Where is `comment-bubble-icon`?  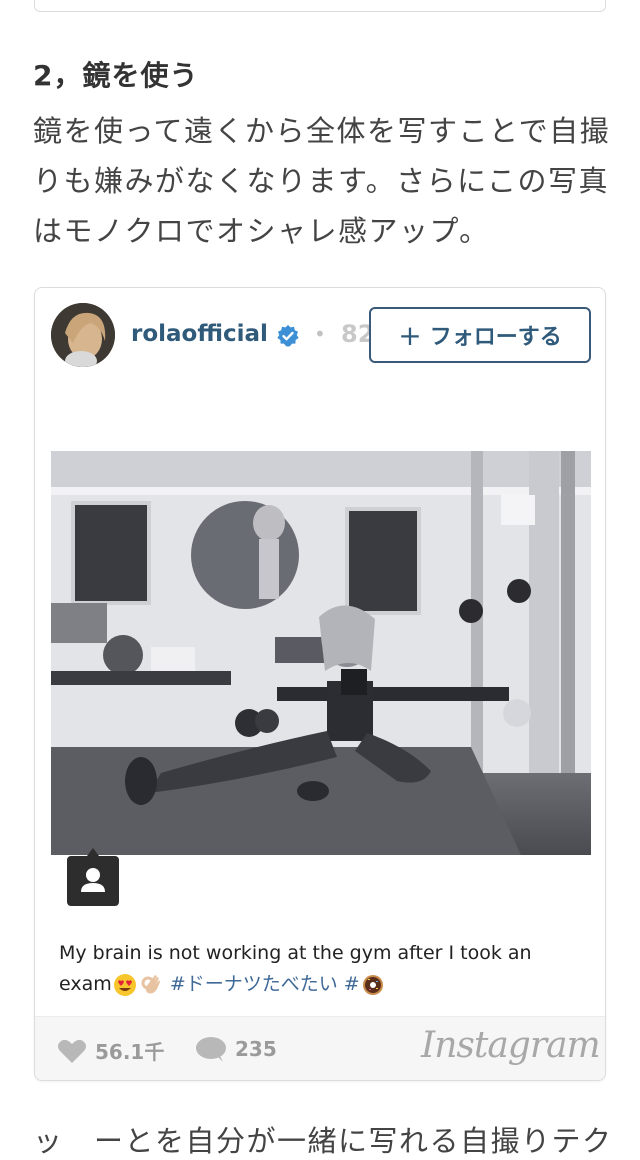
comment-bubble-icon is located at coordinates (211, 1049).